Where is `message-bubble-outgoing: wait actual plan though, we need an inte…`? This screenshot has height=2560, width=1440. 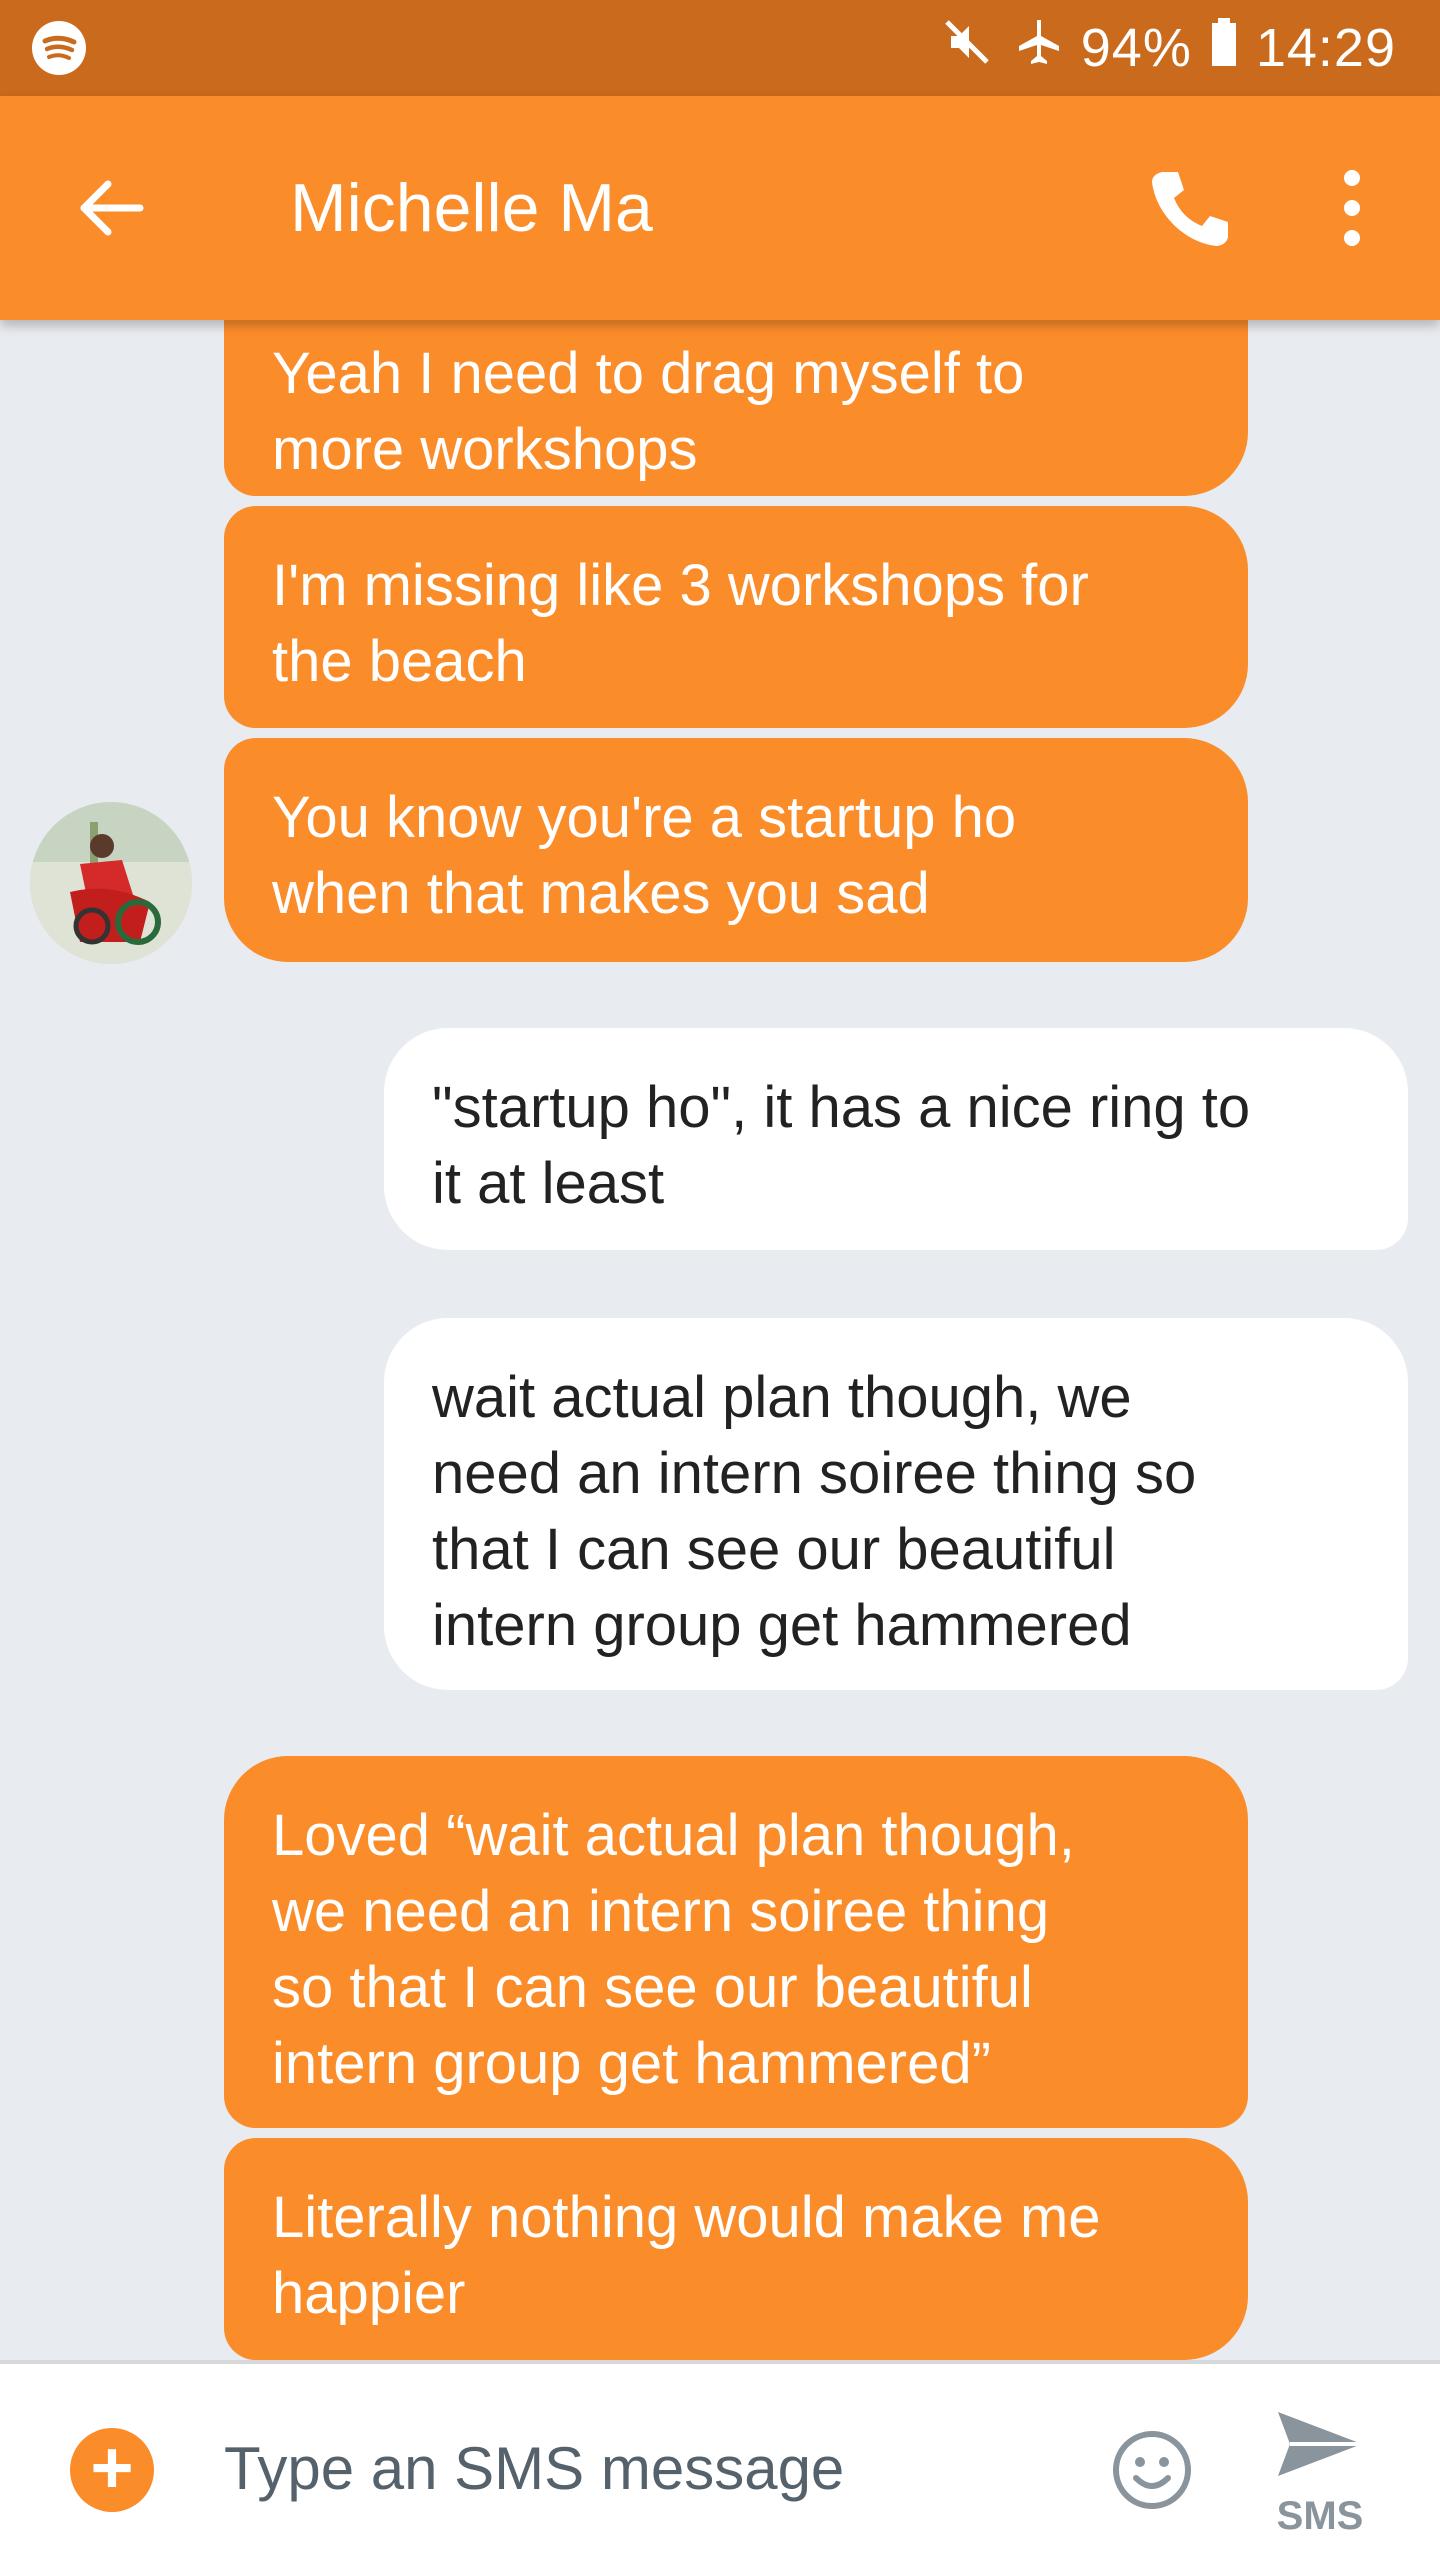
message-bubble-outgoing: wait actual plan though, we need an inte… is located at coordinates (896, 1504).